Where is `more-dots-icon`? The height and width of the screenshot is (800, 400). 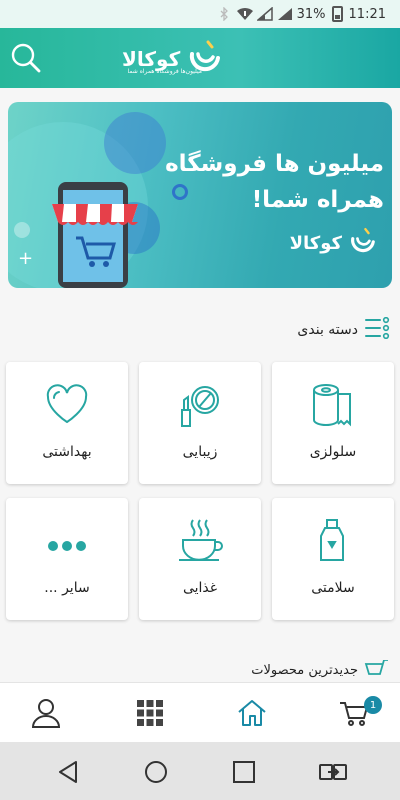 more-dots-icon is located at coordinates (67, 541).